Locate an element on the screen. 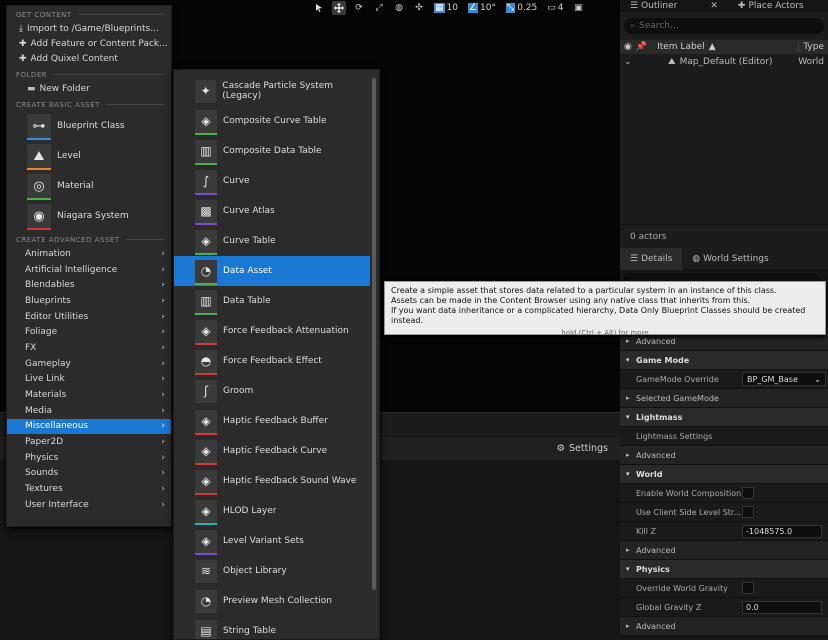  submenu-item-groom: ʃ Groom is located at coordinates (272, 391).